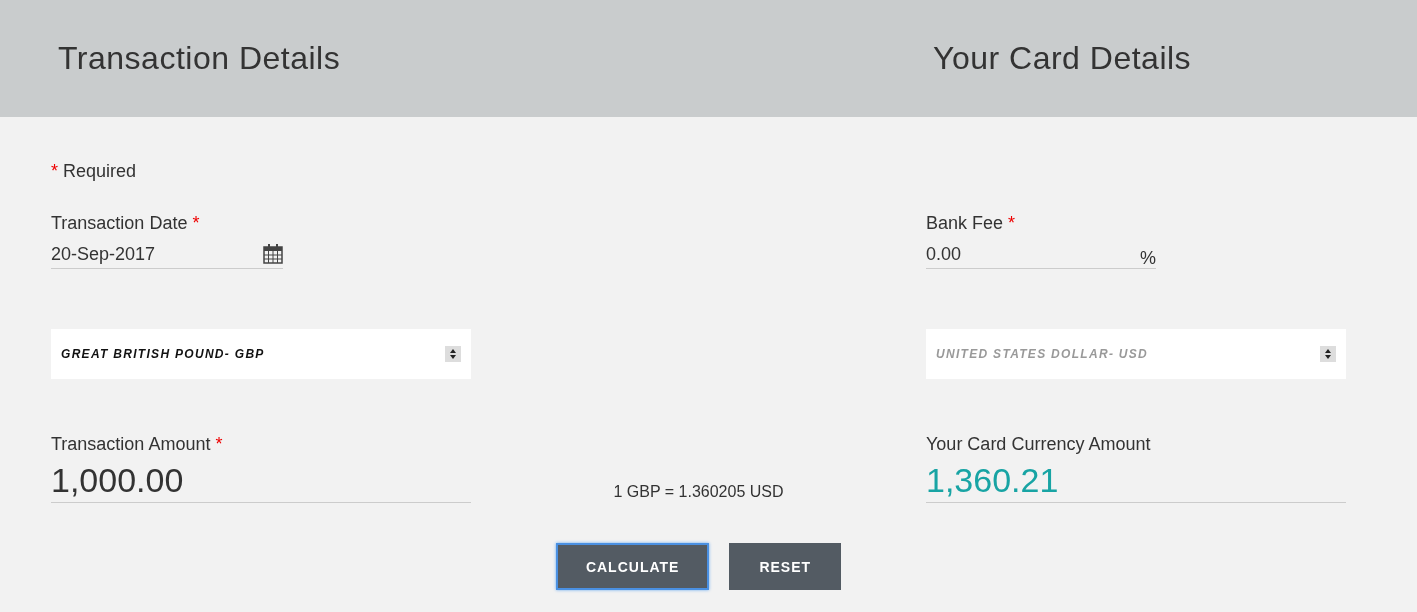 The width and height of the screenshot is (1417, 612). Describe the element at coordinates (1039, 444) in the screenshot. I see `field-label: Your Card Currency Amount` at that location.